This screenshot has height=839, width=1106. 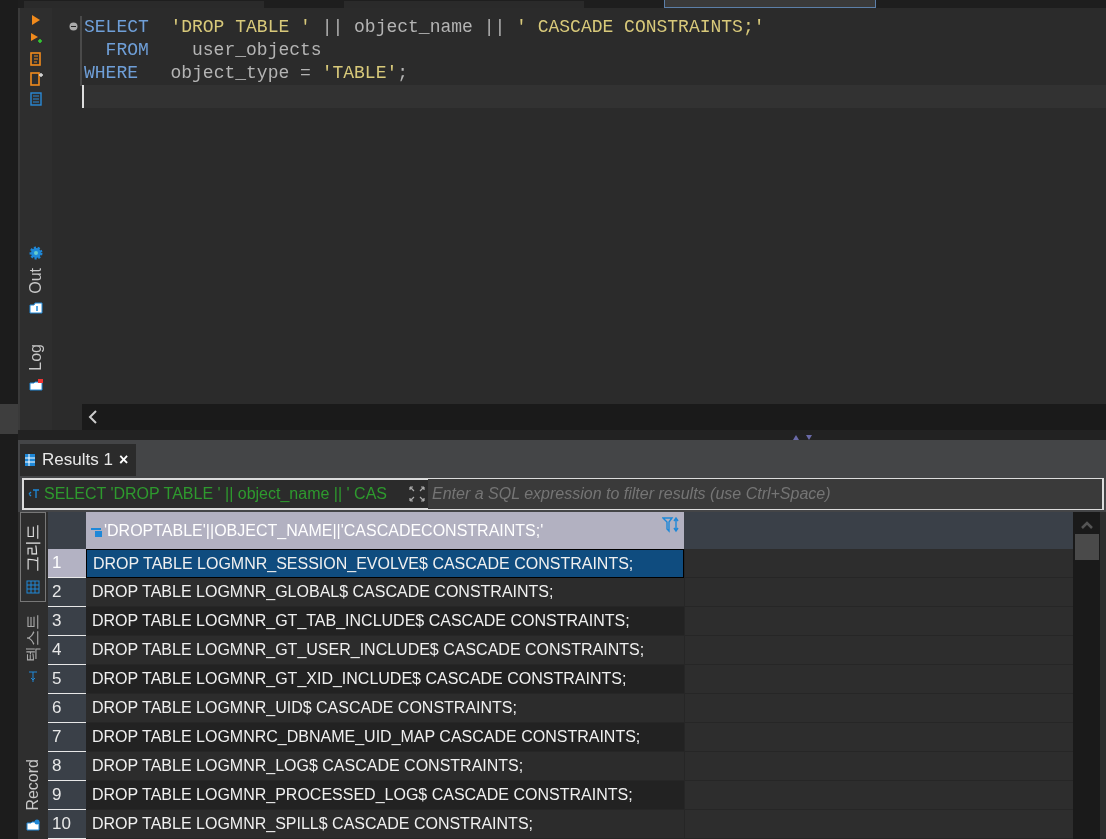 What do you see at coordinates (385, 737) in the screenshot?
I see `table-cell: DROP TABLE LOGMNRC_DBNAME_UID_MAP CASCADE CONSTRAINTS;` at bounding box center [385, 737].